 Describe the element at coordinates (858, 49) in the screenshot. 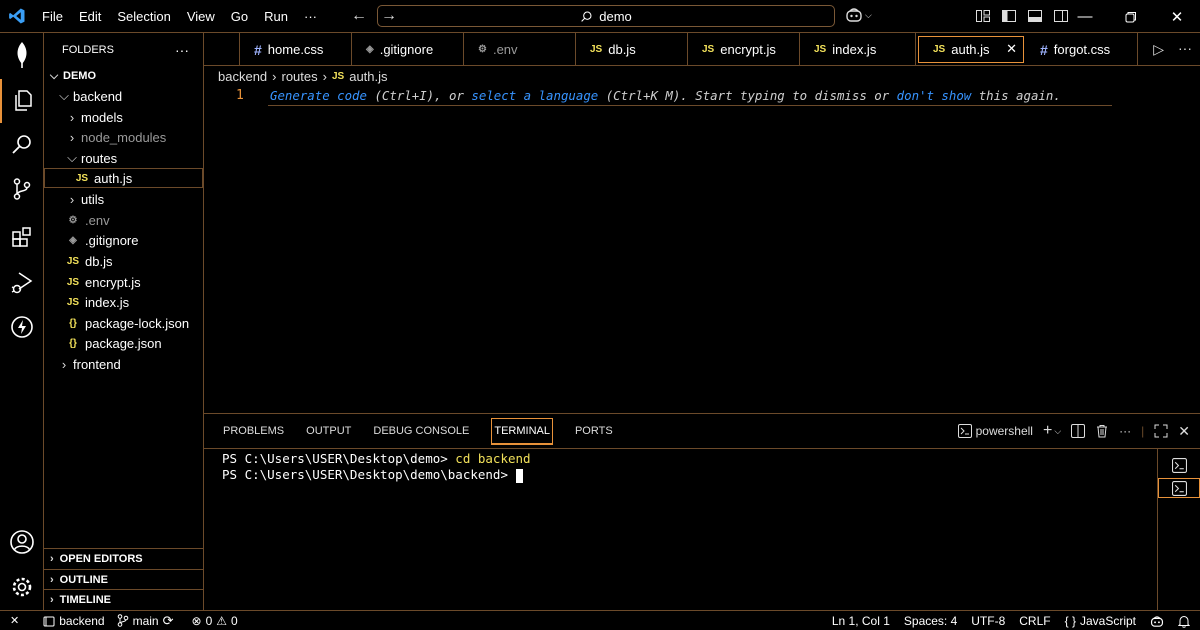

I see `tab-index-js: JS index.js` at that location.